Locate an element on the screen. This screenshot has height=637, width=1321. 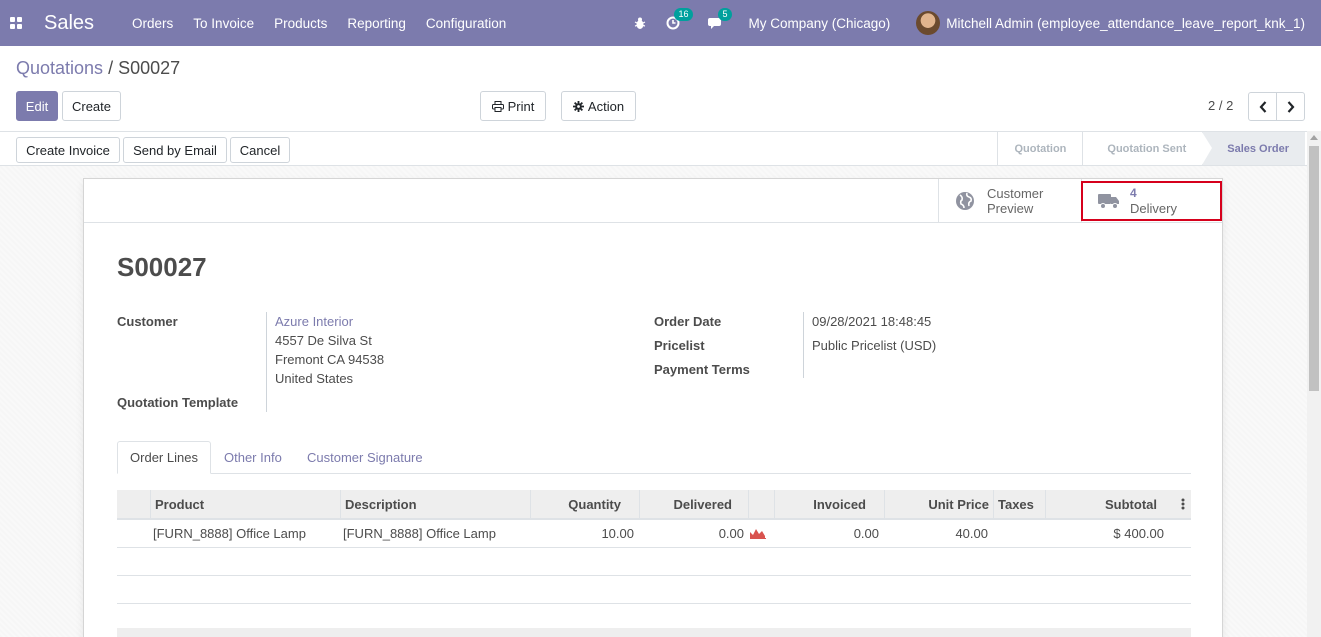
printer-icon is located at coordinates (497, 106).